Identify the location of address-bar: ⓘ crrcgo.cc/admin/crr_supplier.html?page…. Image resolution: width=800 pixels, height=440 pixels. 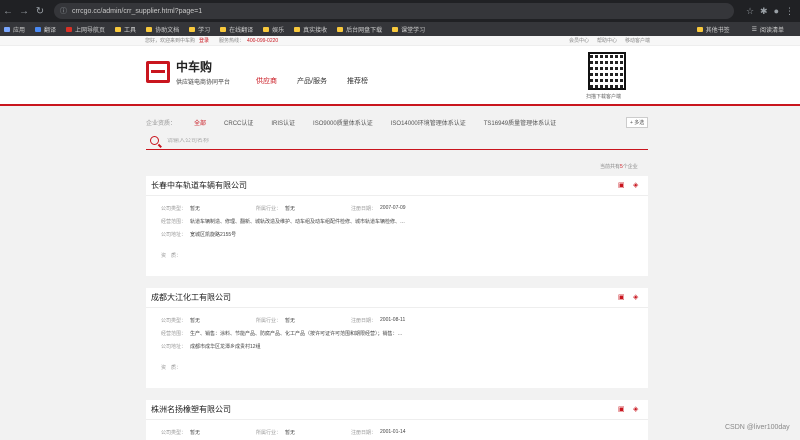
(394, 11).